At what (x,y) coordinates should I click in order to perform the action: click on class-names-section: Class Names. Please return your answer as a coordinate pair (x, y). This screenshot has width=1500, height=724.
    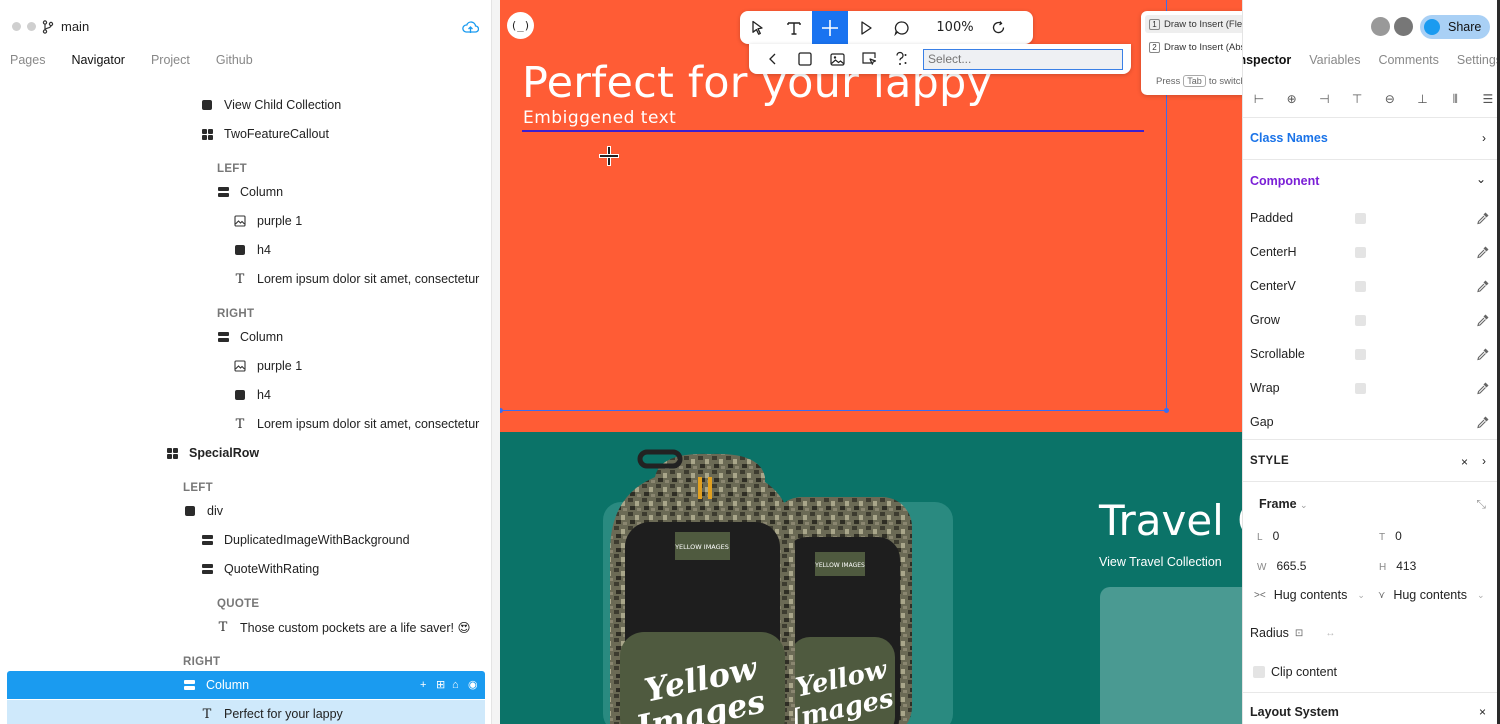
    Looking at the image, I should click on (1289, 138).